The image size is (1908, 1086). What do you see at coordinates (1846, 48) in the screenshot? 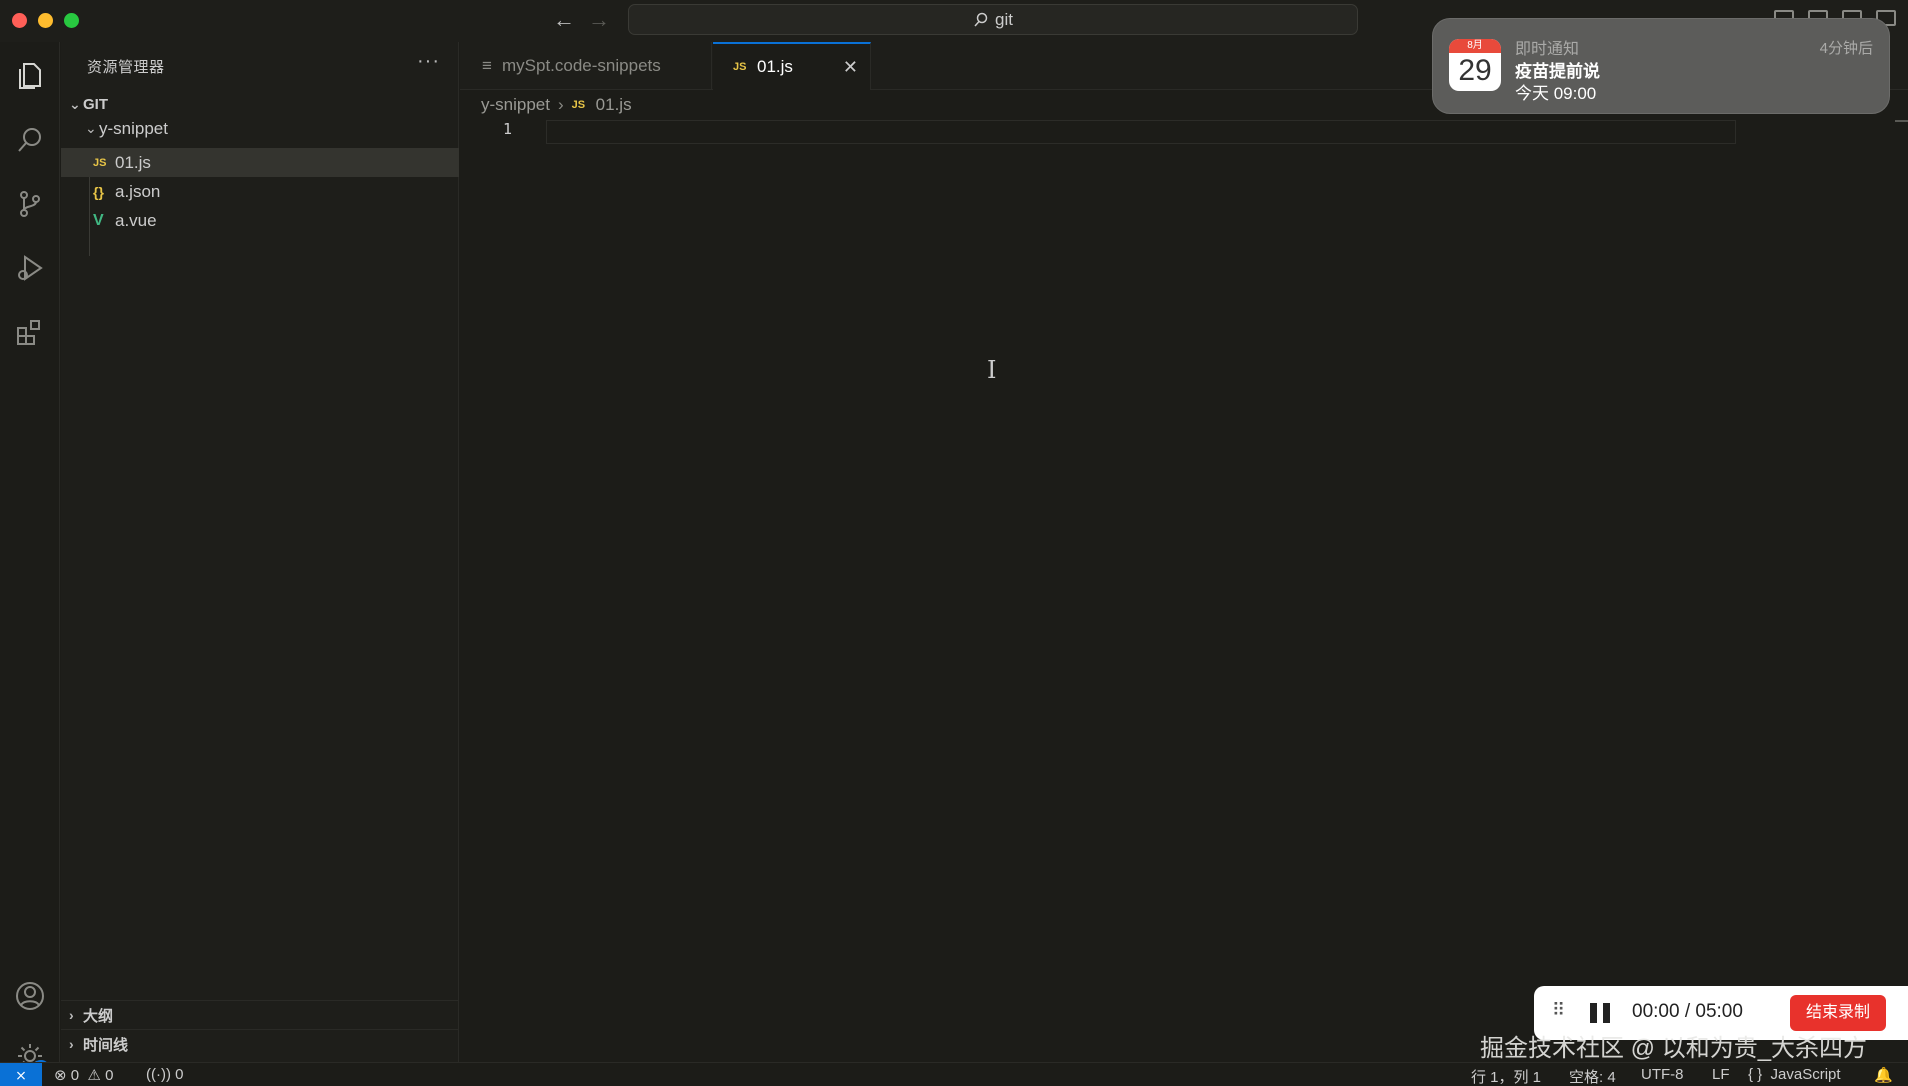
I see `notification-time: 4分钟后` at bounding box center [1846, 48].